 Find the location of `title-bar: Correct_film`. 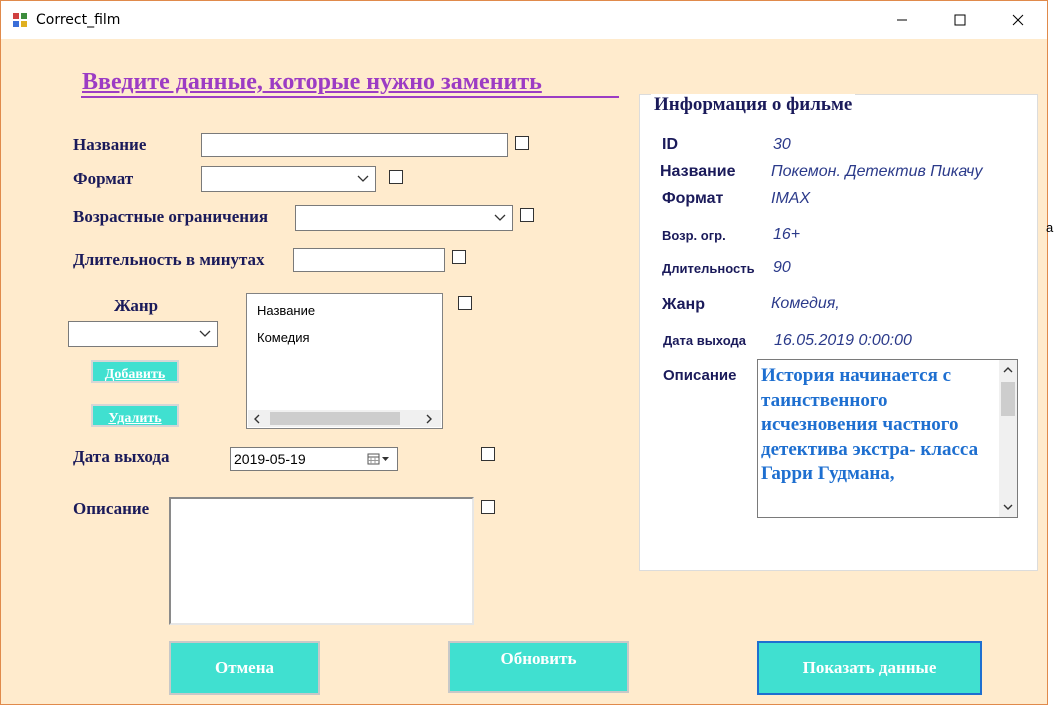

title-bar: Correct_film is located at coordinates (524, 20).